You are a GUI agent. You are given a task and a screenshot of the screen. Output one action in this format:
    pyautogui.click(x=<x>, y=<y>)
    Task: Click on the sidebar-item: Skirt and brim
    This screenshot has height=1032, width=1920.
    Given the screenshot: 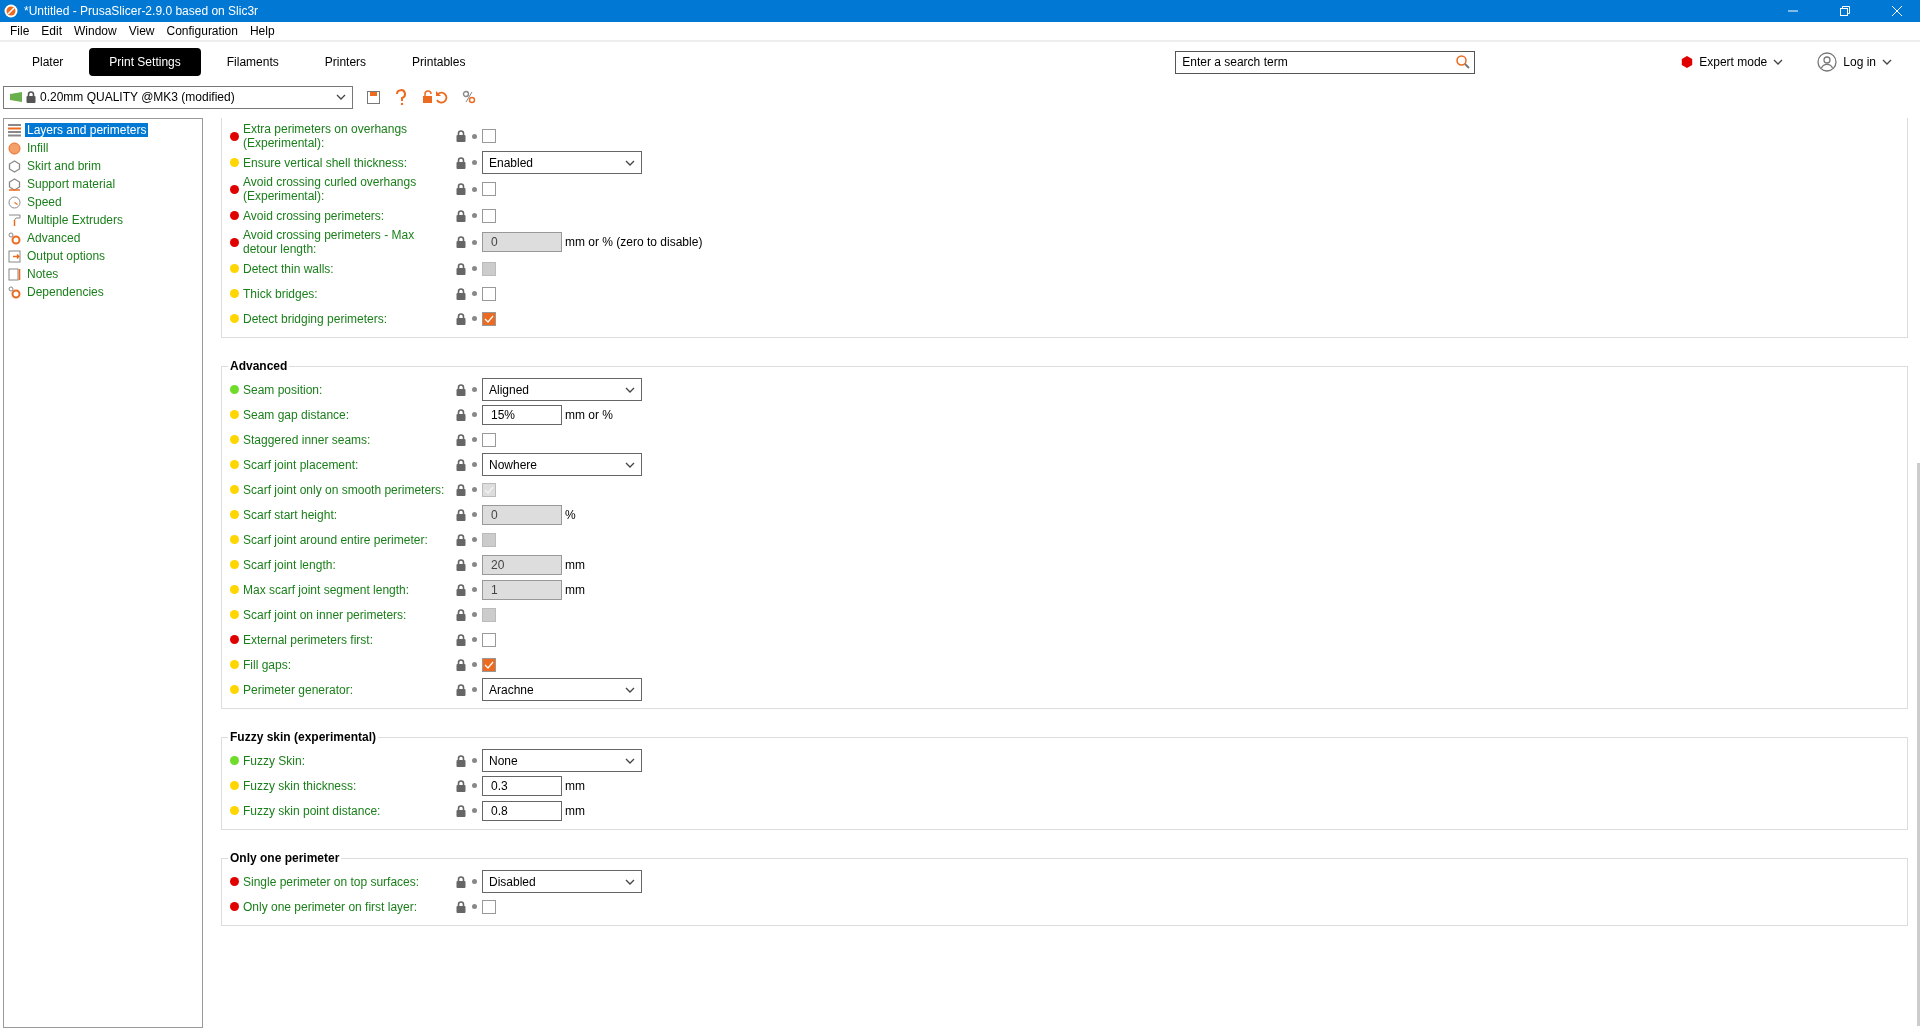 What is the action you would take?
    pyautogui.click(x=64, y=166)
    